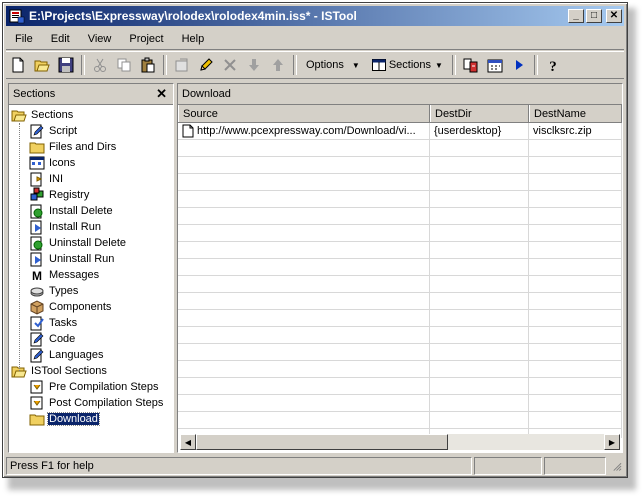 The height and width of the screenshot is (496, 642). What do you see at coordinates (278, 65) in the screenshot?
I see `move-up-arrow-icon` at bounding box center [278, 65].